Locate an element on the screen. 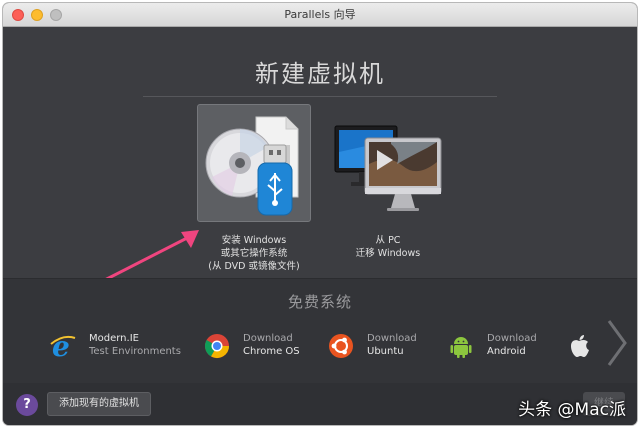  android-item: Download Android is located at coordinates (502, 346).